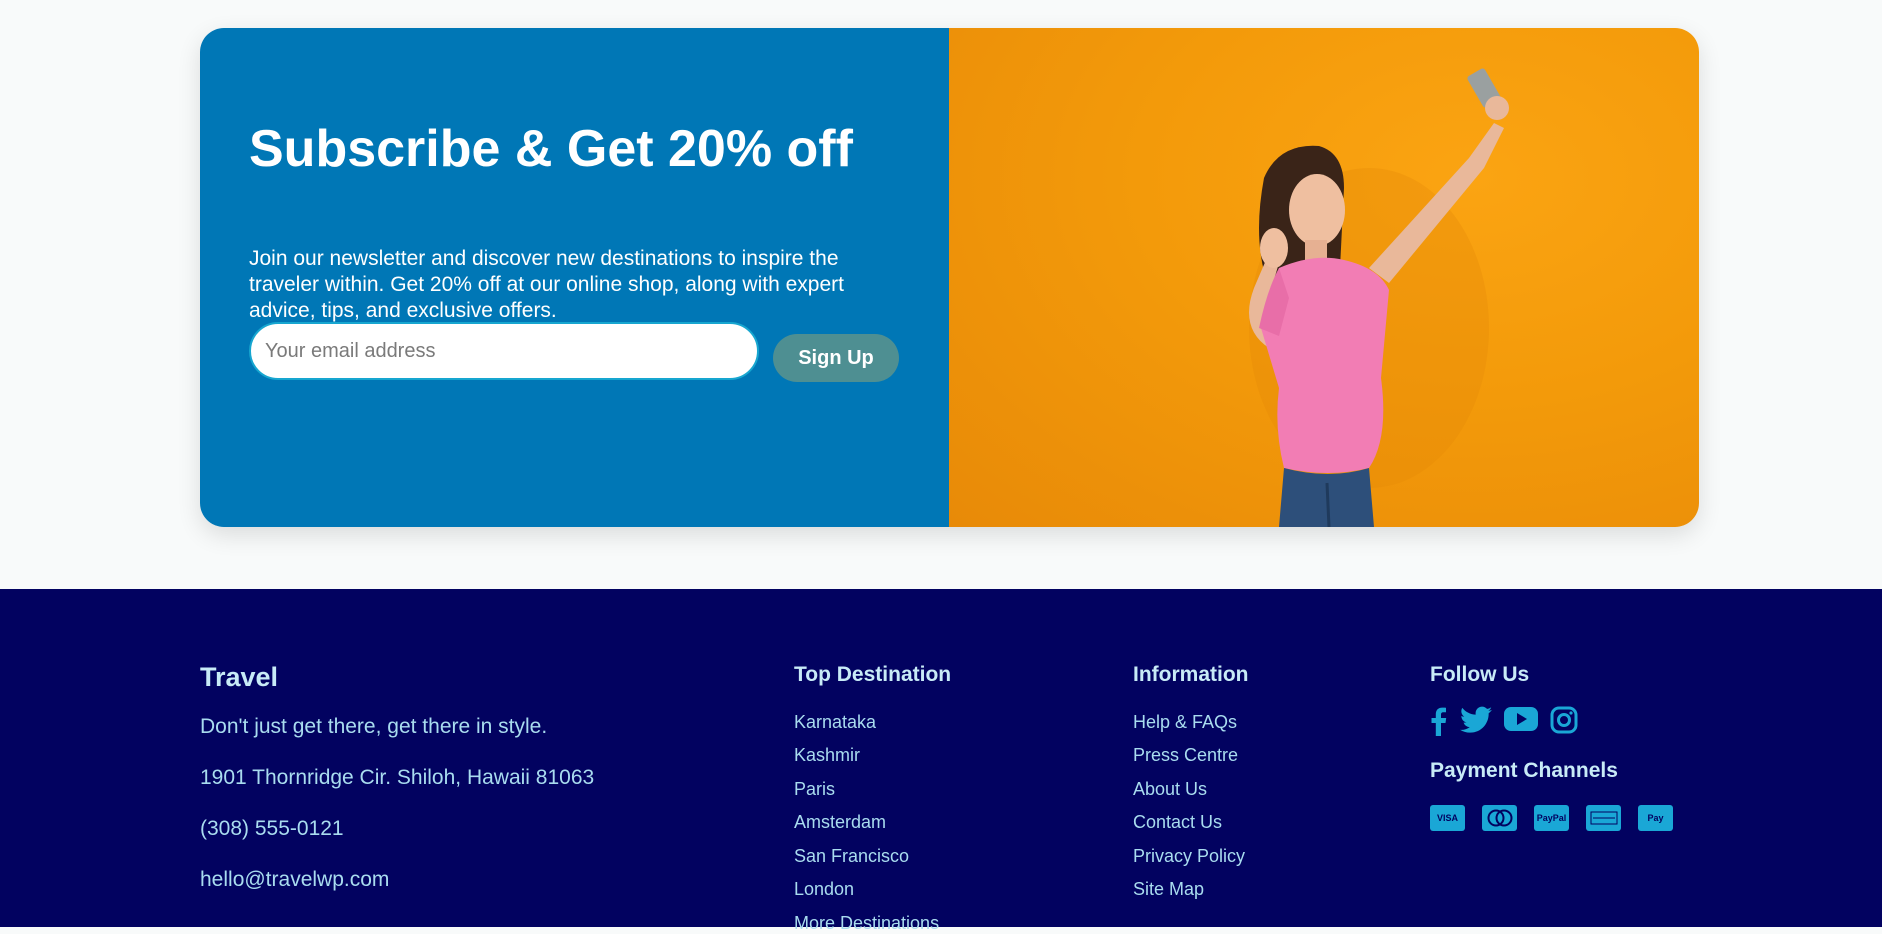  I want to click on payment-methods: VISA PayPal Pay, so click(1551, 818).